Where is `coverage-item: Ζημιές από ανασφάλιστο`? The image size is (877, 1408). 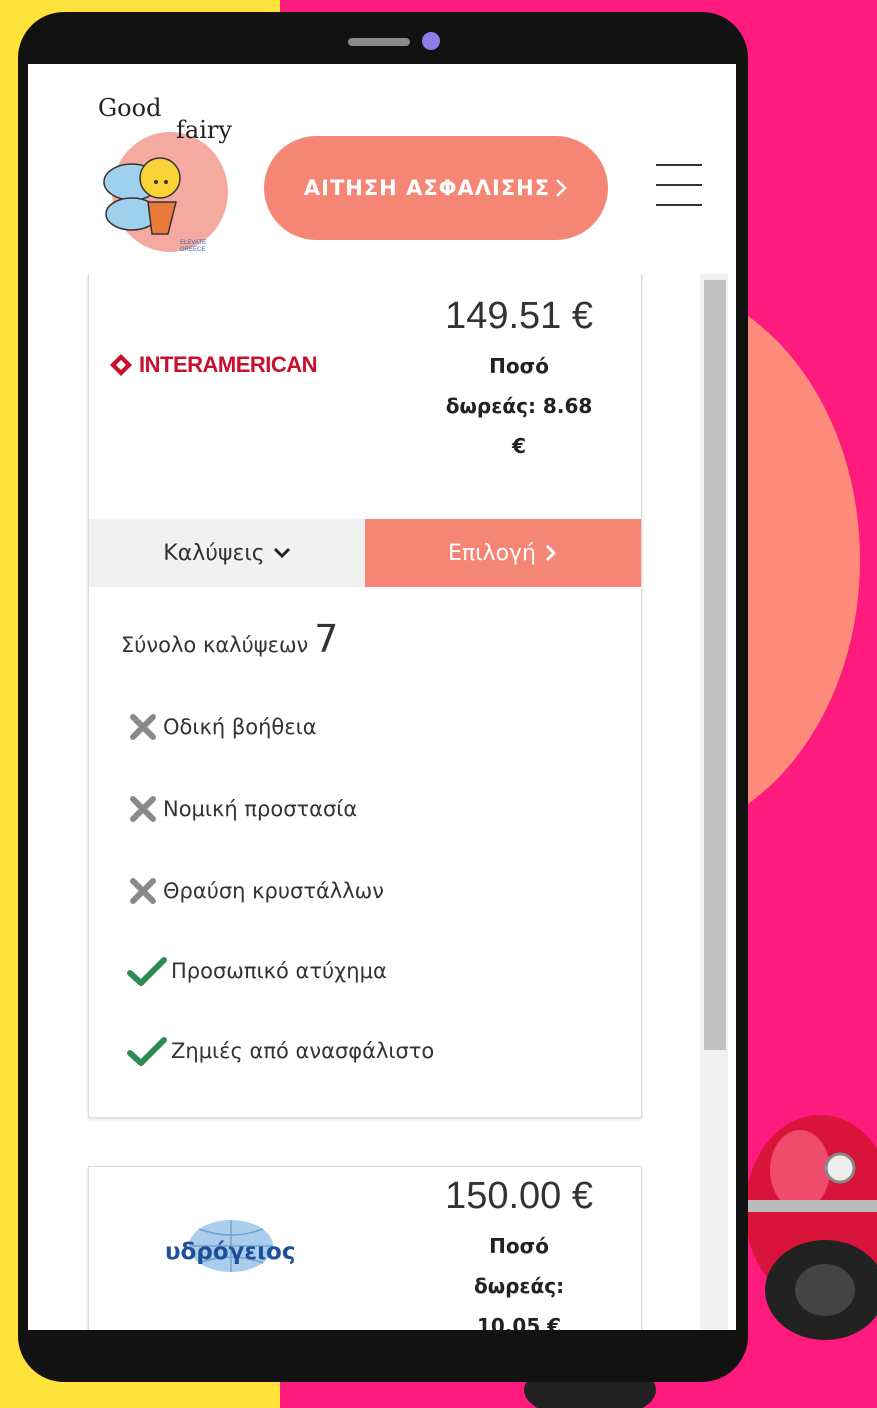 coverage-item: Ζημιές από ανασφάλιστο is located at coordinates (280, 1051).